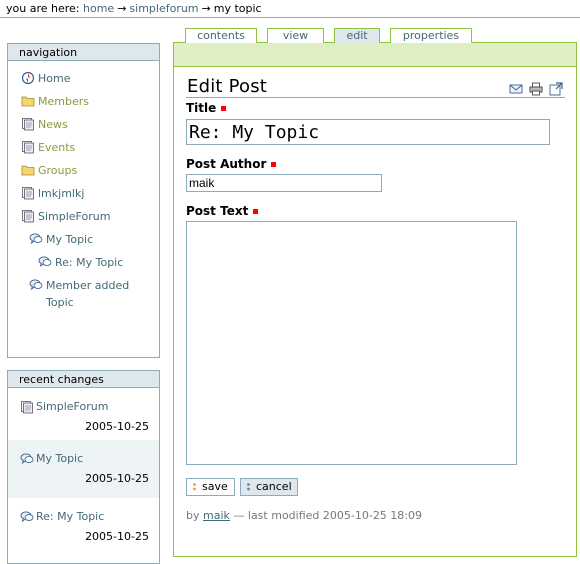 This screenshot has width=580, height=564. What do you see at coordinates (69, 239) in the screenshot?
I see `nav-item-label: My Topic` at bounding box center [69, 239].